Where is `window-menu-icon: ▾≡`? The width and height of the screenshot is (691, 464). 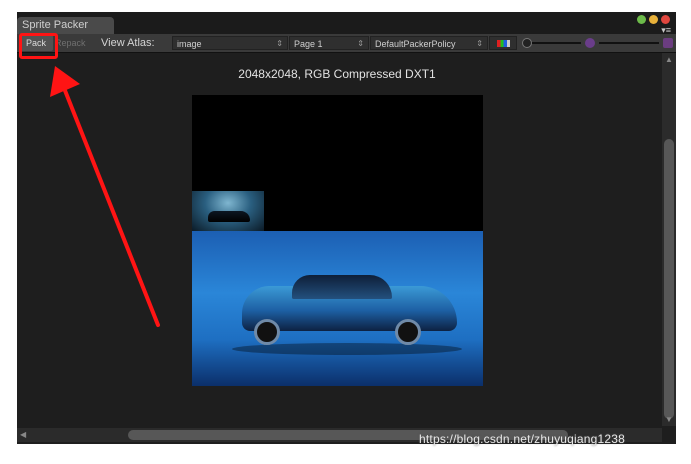
window-menu-icon: ▾≡ is located at coordinates (666, 30).